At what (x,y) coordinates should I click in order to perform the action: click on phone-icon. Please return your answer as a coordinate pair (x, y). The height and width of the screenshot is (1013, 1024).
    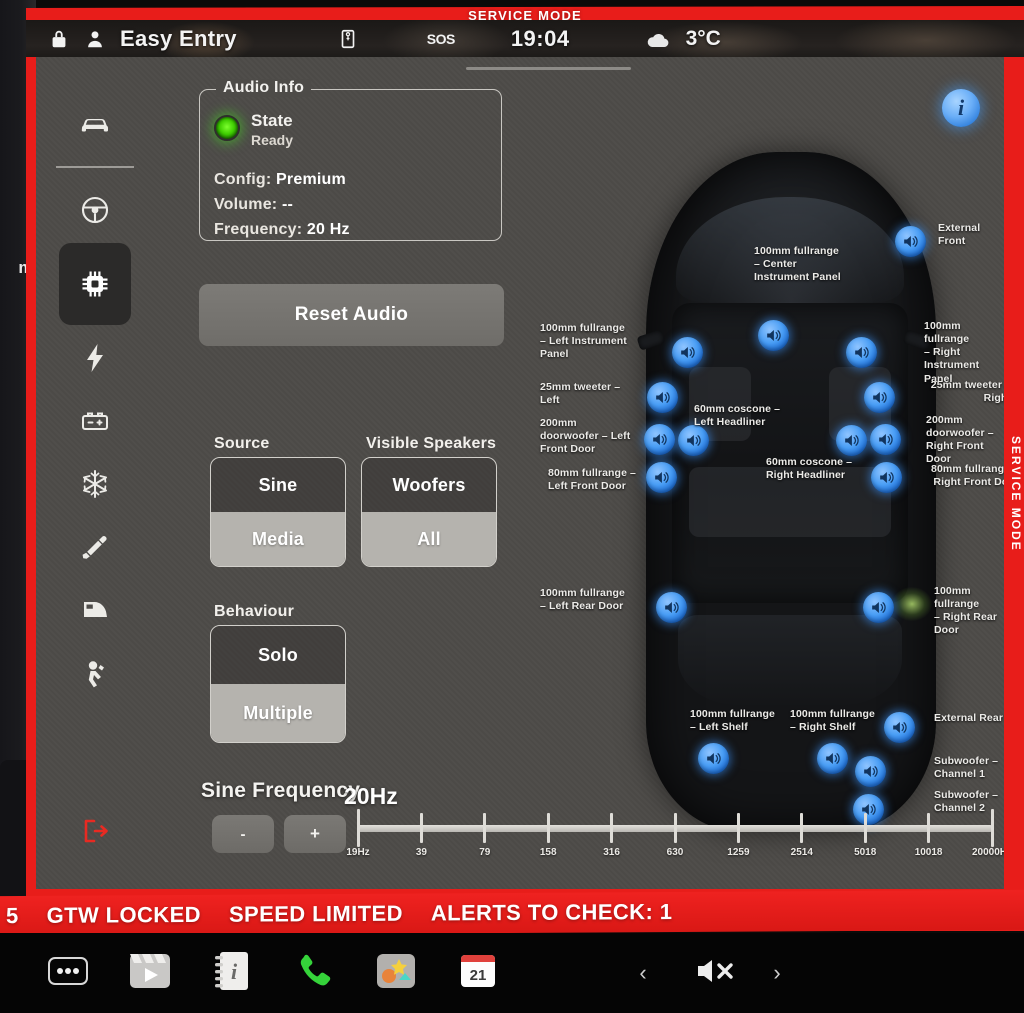
    Looking at the image, I should click on (314, 973).